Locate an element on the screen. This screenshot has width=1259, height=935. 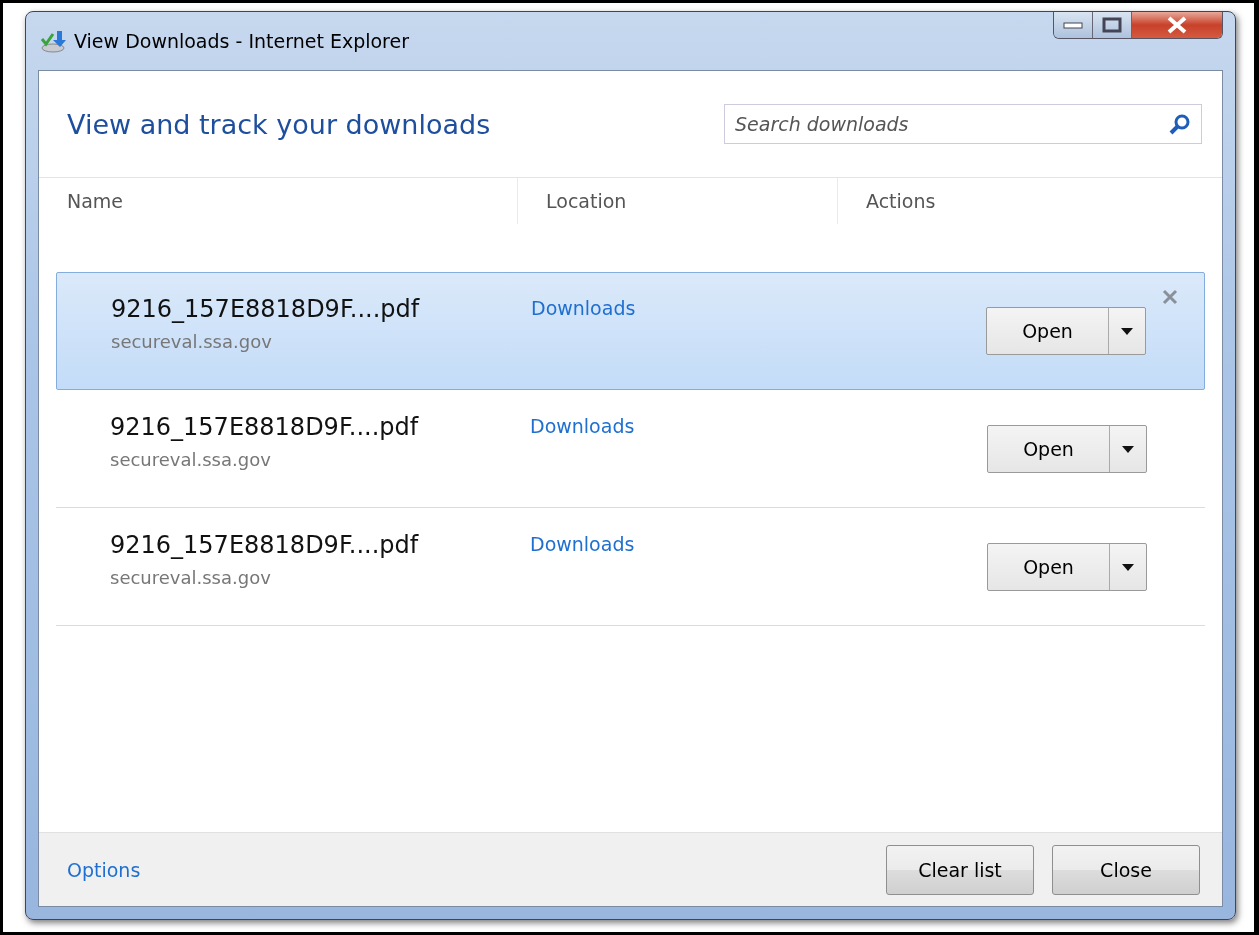
close-window-button is located at coordinates (1177, 25).